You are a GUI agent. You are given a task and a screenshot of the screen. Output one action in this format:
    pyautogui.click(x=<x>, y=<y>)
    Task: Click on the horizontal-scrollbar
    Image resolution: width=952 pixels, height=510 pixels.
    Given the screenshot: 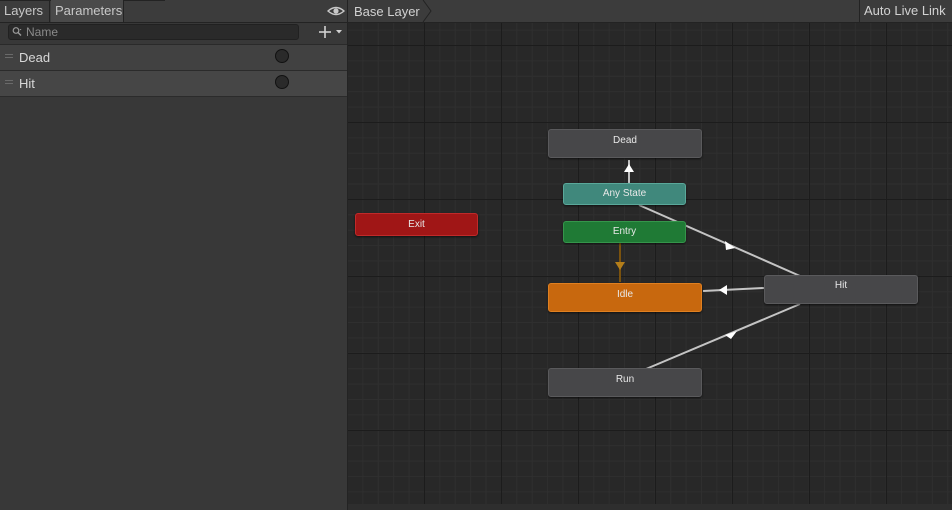 What is the action you would take?
    pyautogui.click(x=650, y=507)
    